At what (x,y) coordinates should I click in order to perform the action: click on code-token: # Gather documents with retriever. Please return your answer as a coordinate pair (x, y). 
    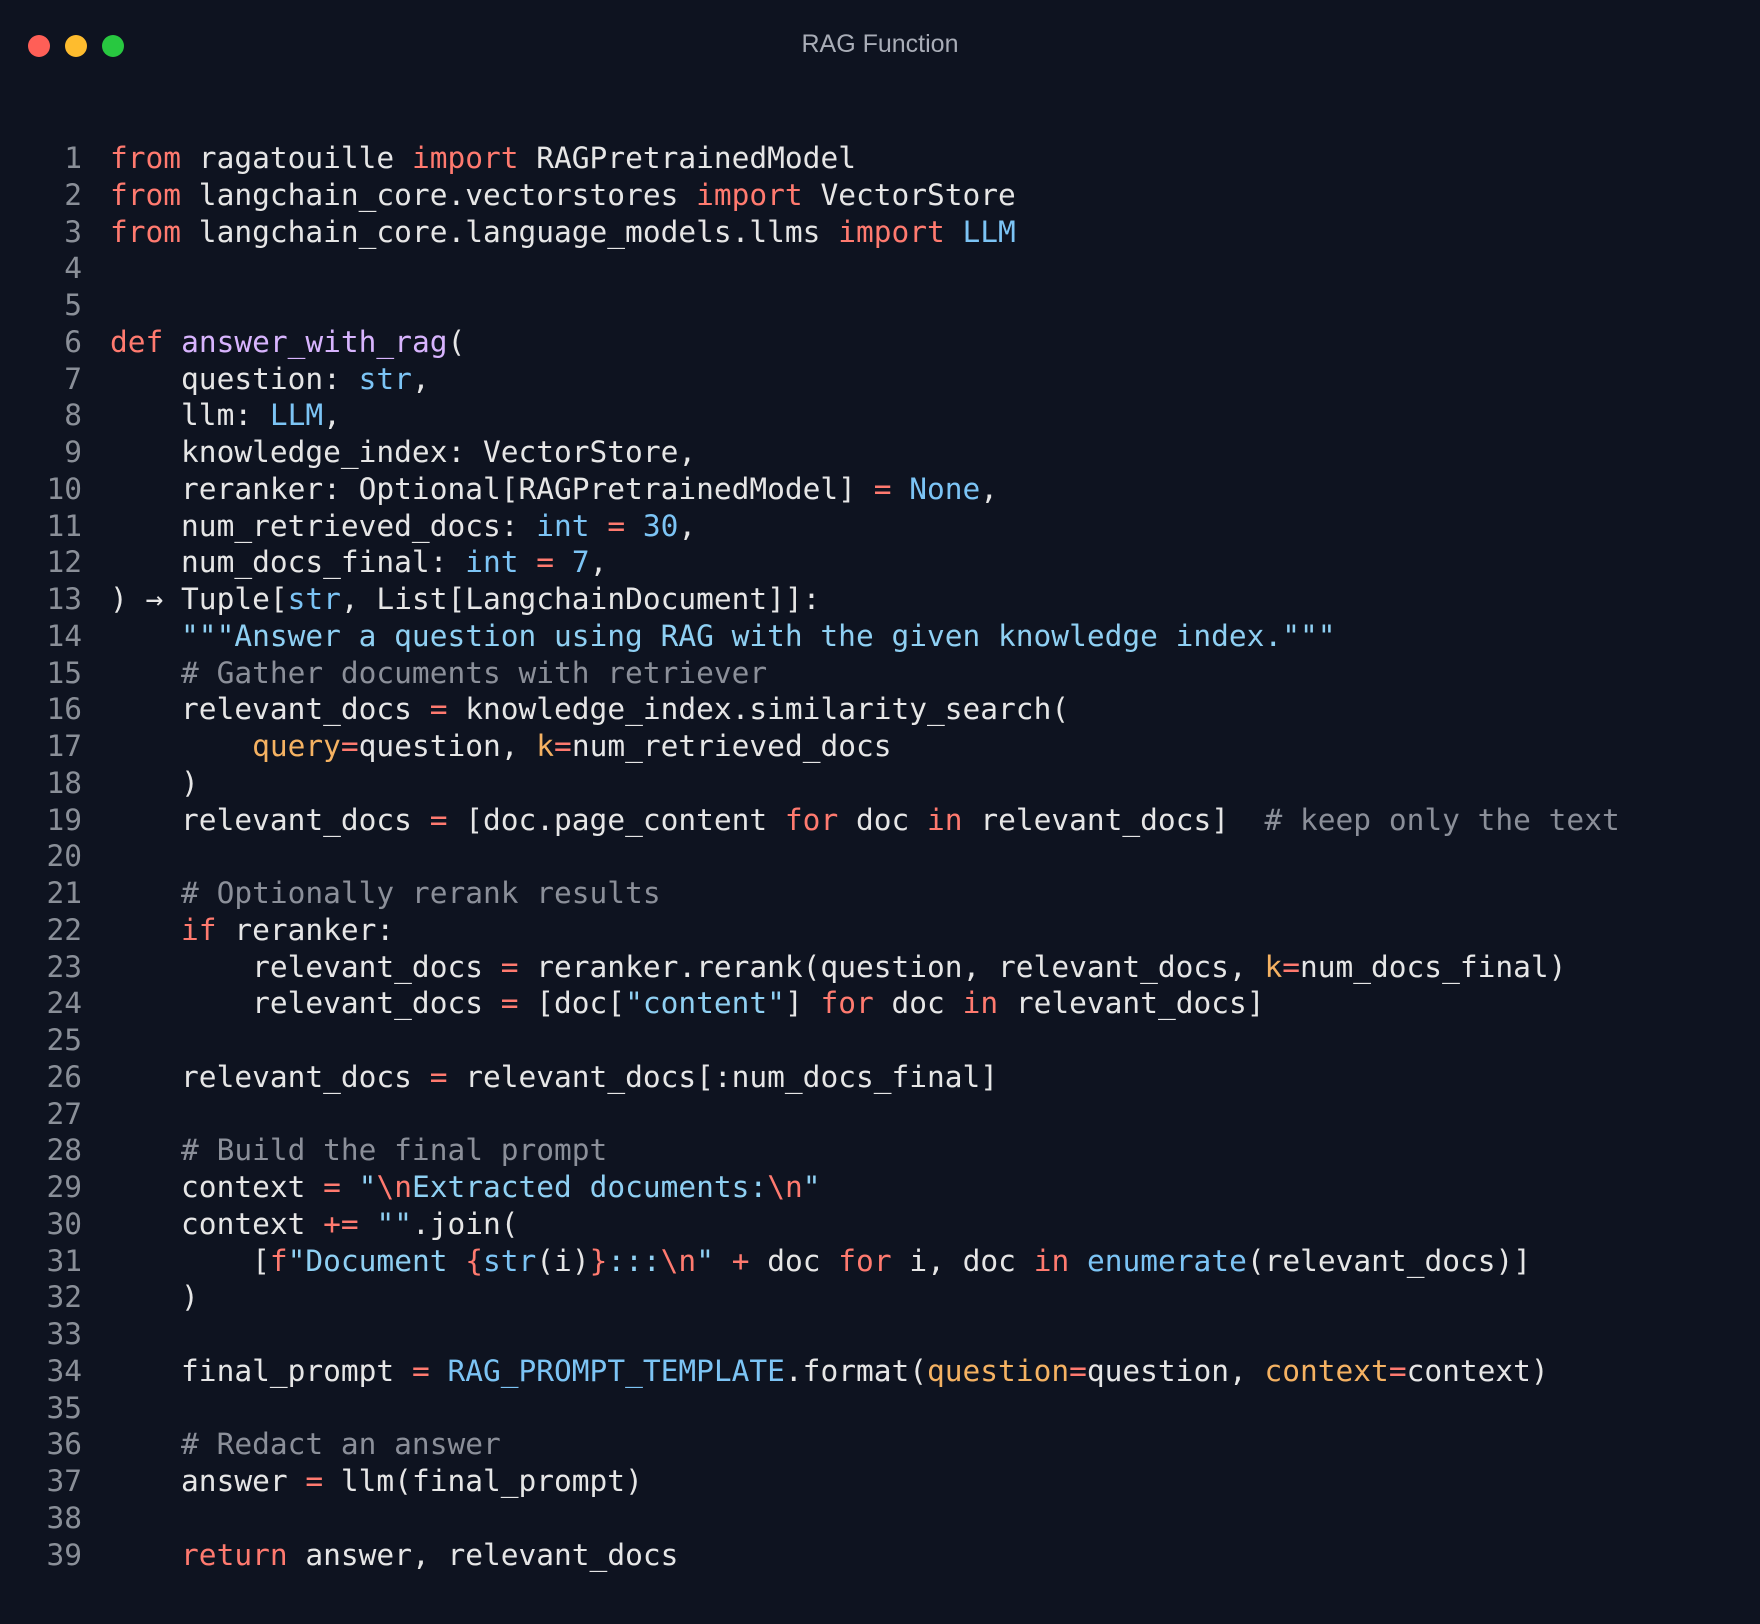
    Looking at the image, I should click on (474, 672).